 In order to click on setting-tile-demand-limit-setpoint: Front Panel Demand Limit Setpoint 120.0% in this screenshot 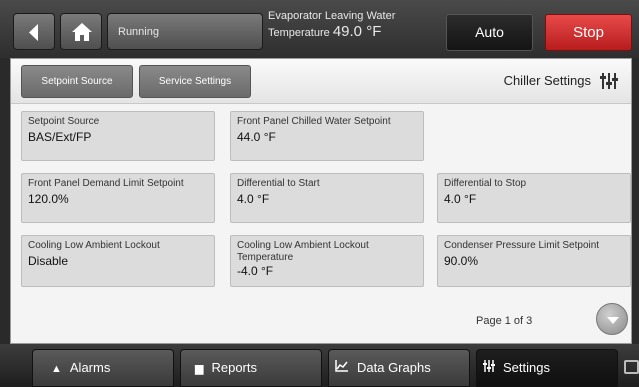, I will do `click(118, 198)`.